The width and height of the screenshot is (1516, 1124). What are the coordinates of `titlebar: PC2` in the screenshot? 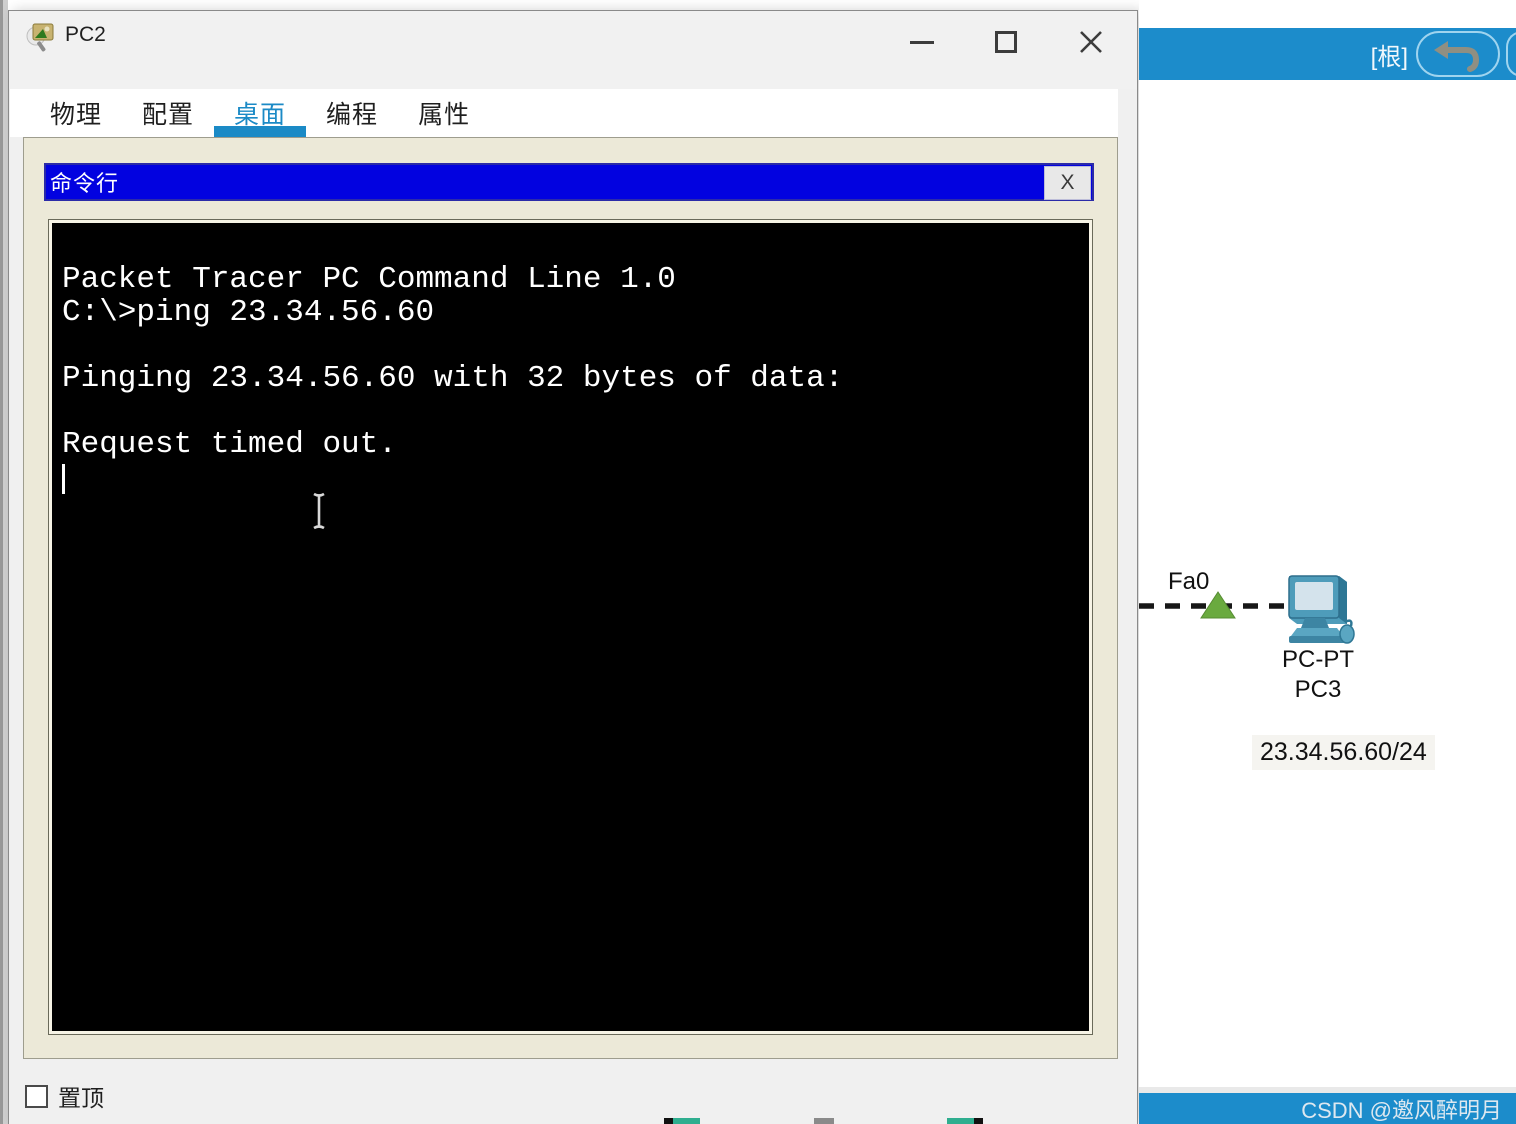 It's located at (573, 50).